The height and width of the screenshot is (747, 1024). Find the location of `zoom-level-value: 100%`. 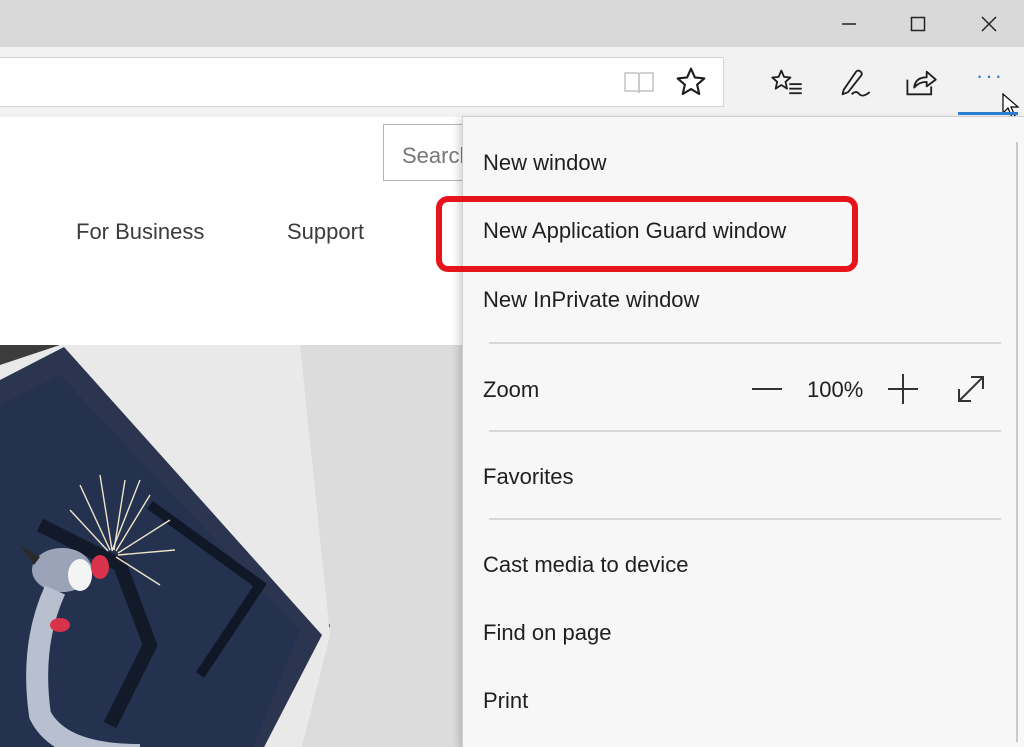

zoom-level-value: 100% is located at coordinates (835, 389).